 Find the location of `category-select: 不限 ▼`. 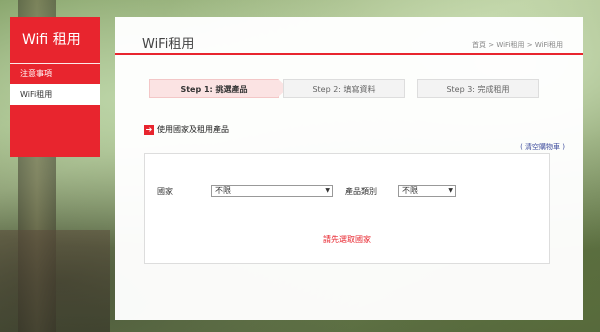

category-select: 不限 ▼ is located at coordinates (427, 191).